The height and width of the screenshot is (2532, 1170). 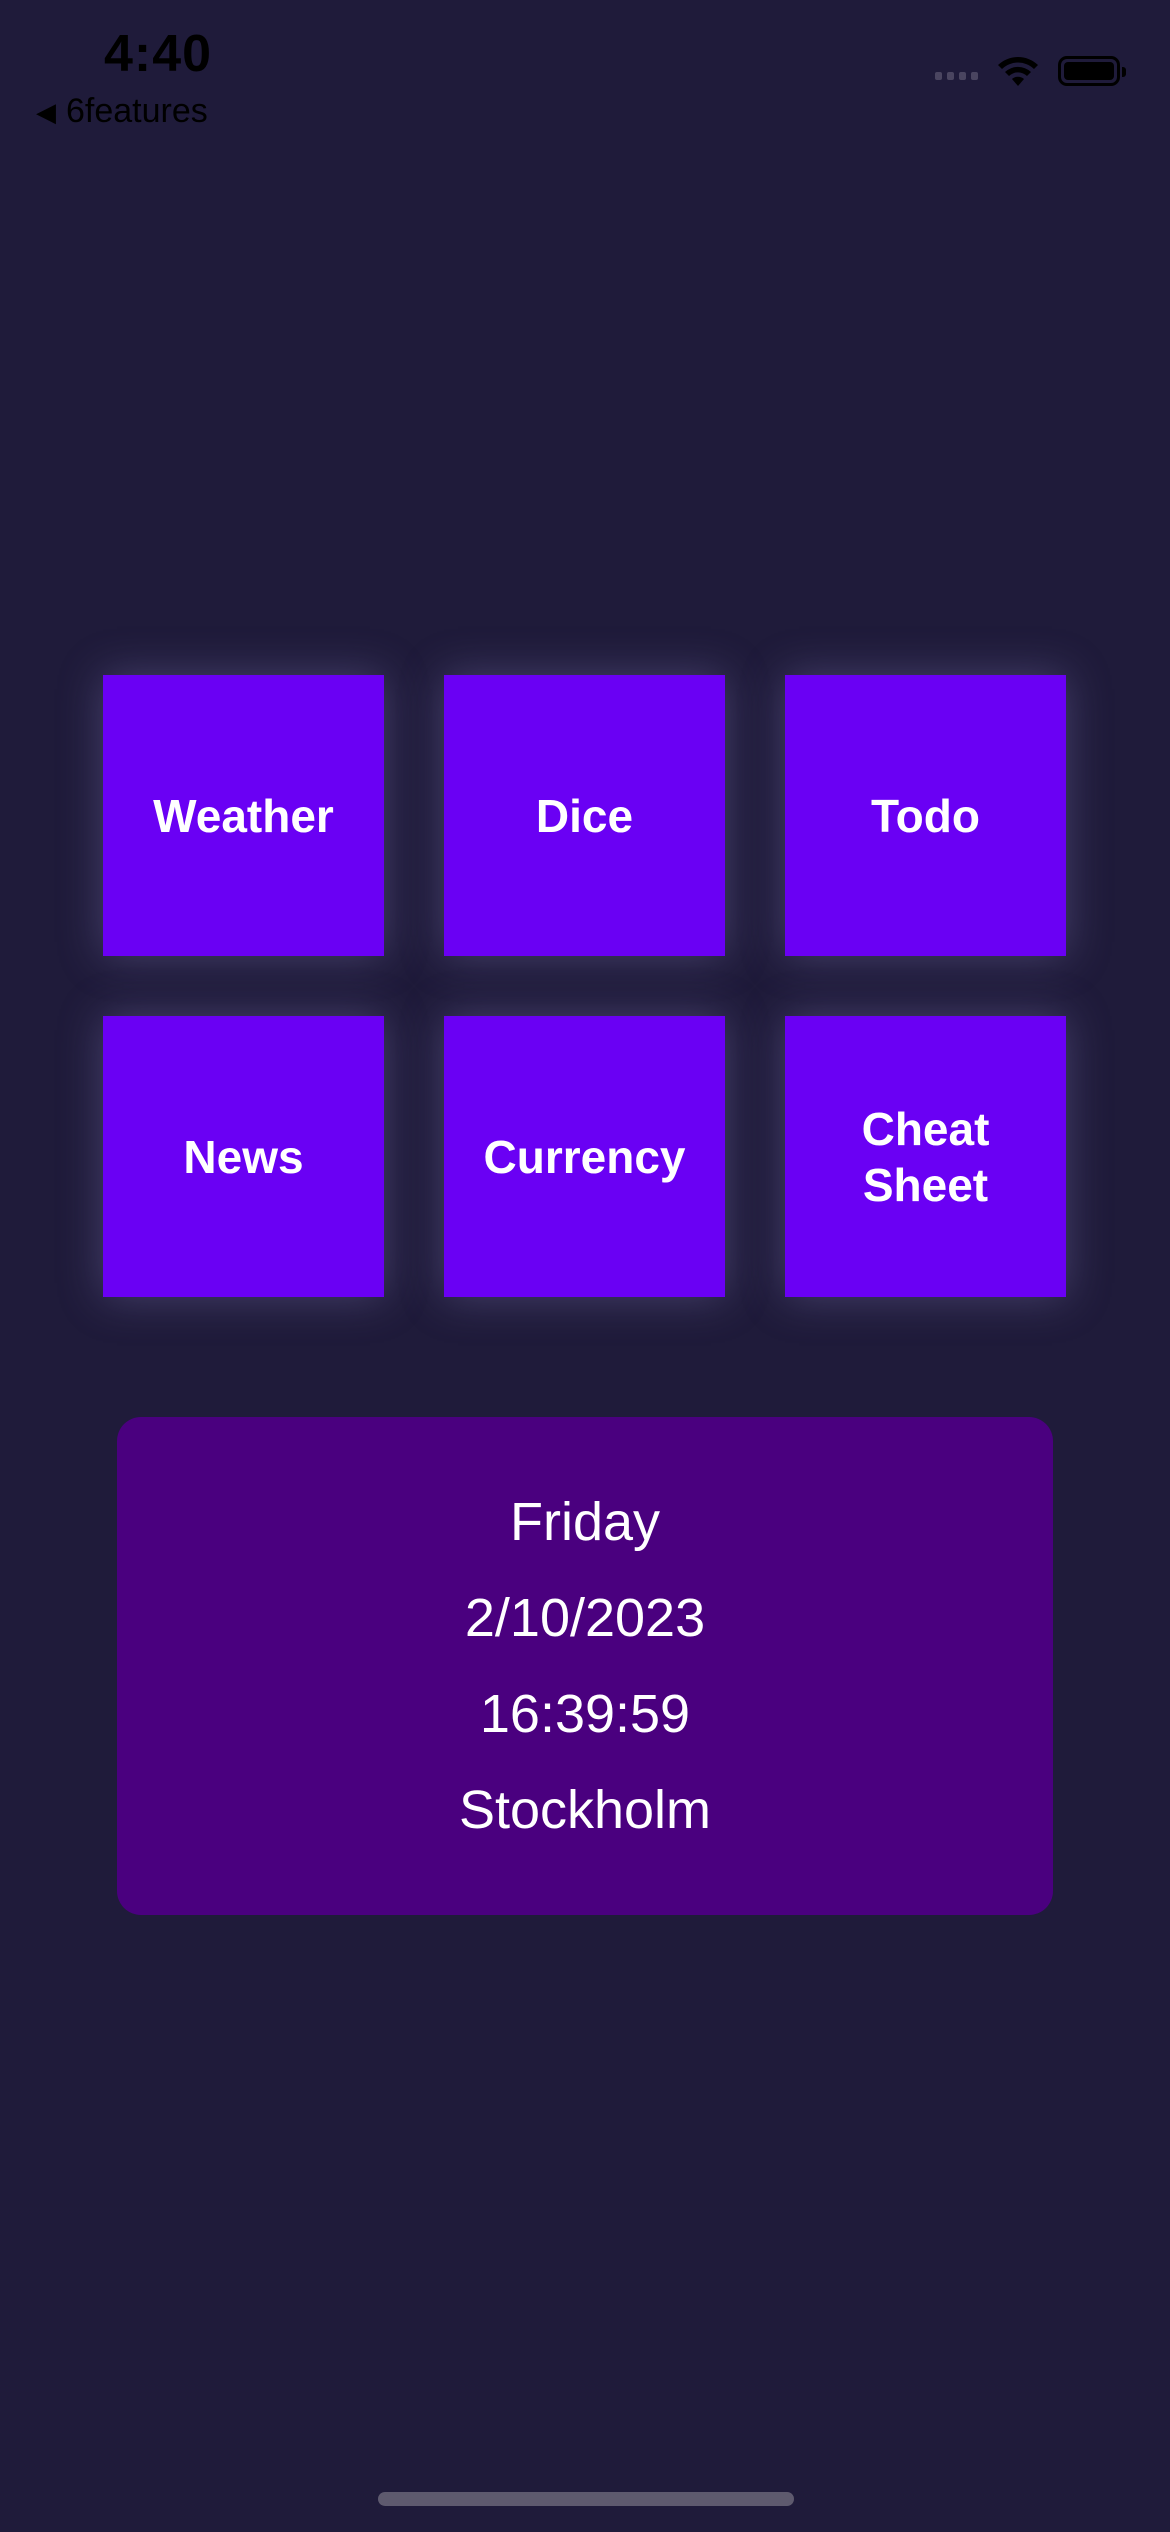 What do you see at coordinates (585, 1618) in the screenshot?
I see `date-label: 2/10/2023` at bounding box center [585, 1618].